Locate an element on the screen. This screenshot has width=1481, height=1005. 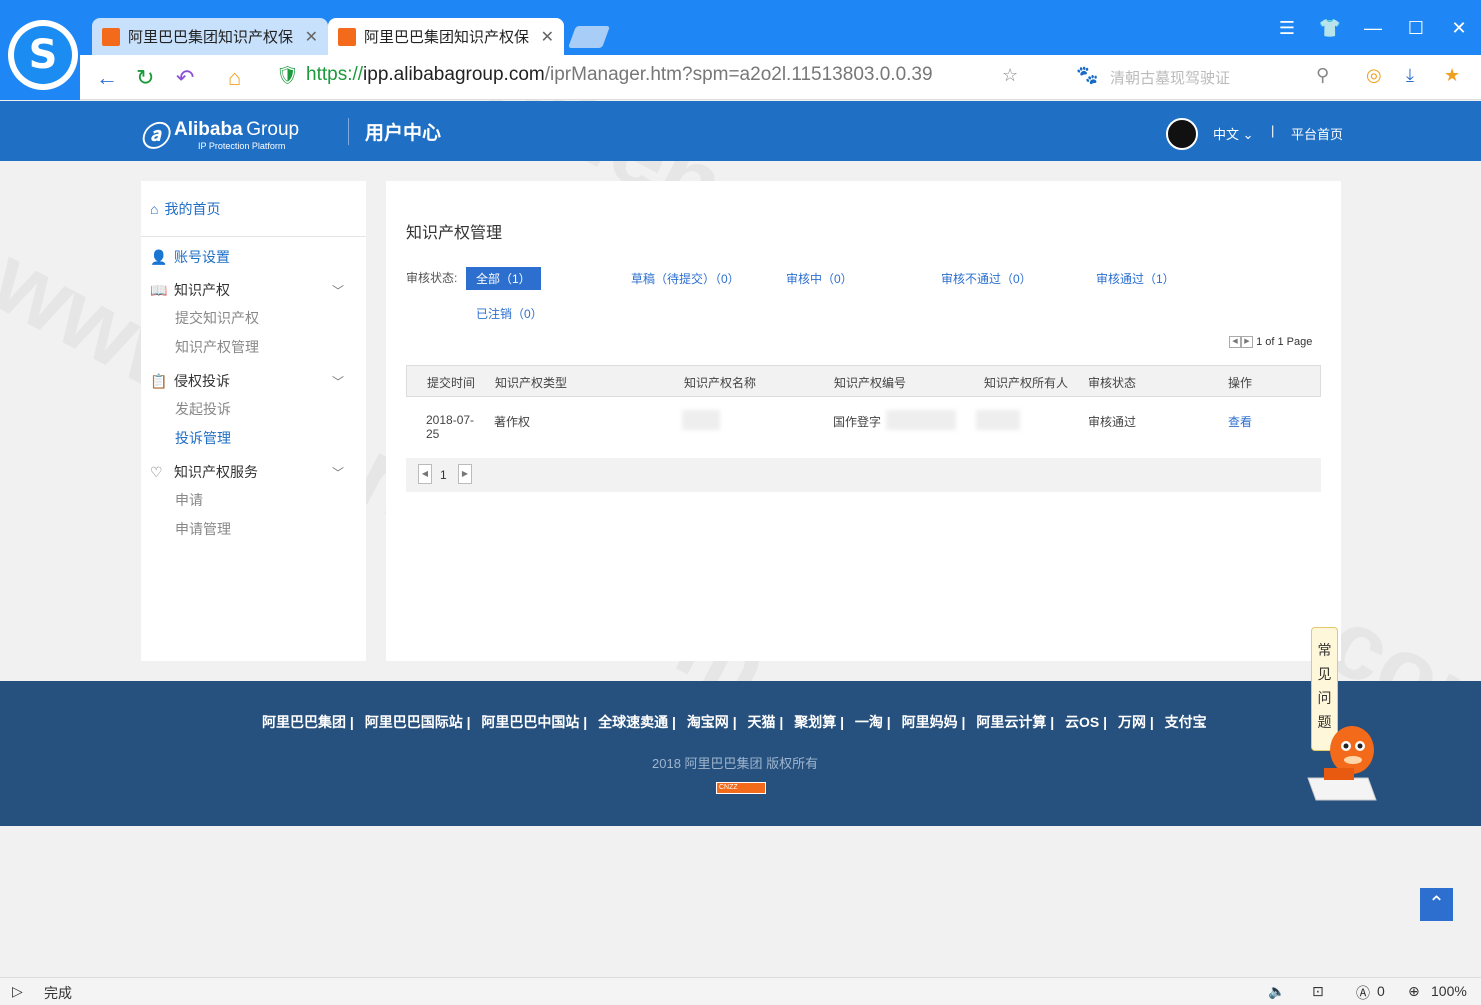
footer-link: 阿里巴巴中国站 | is located at coordinates (534, 722).